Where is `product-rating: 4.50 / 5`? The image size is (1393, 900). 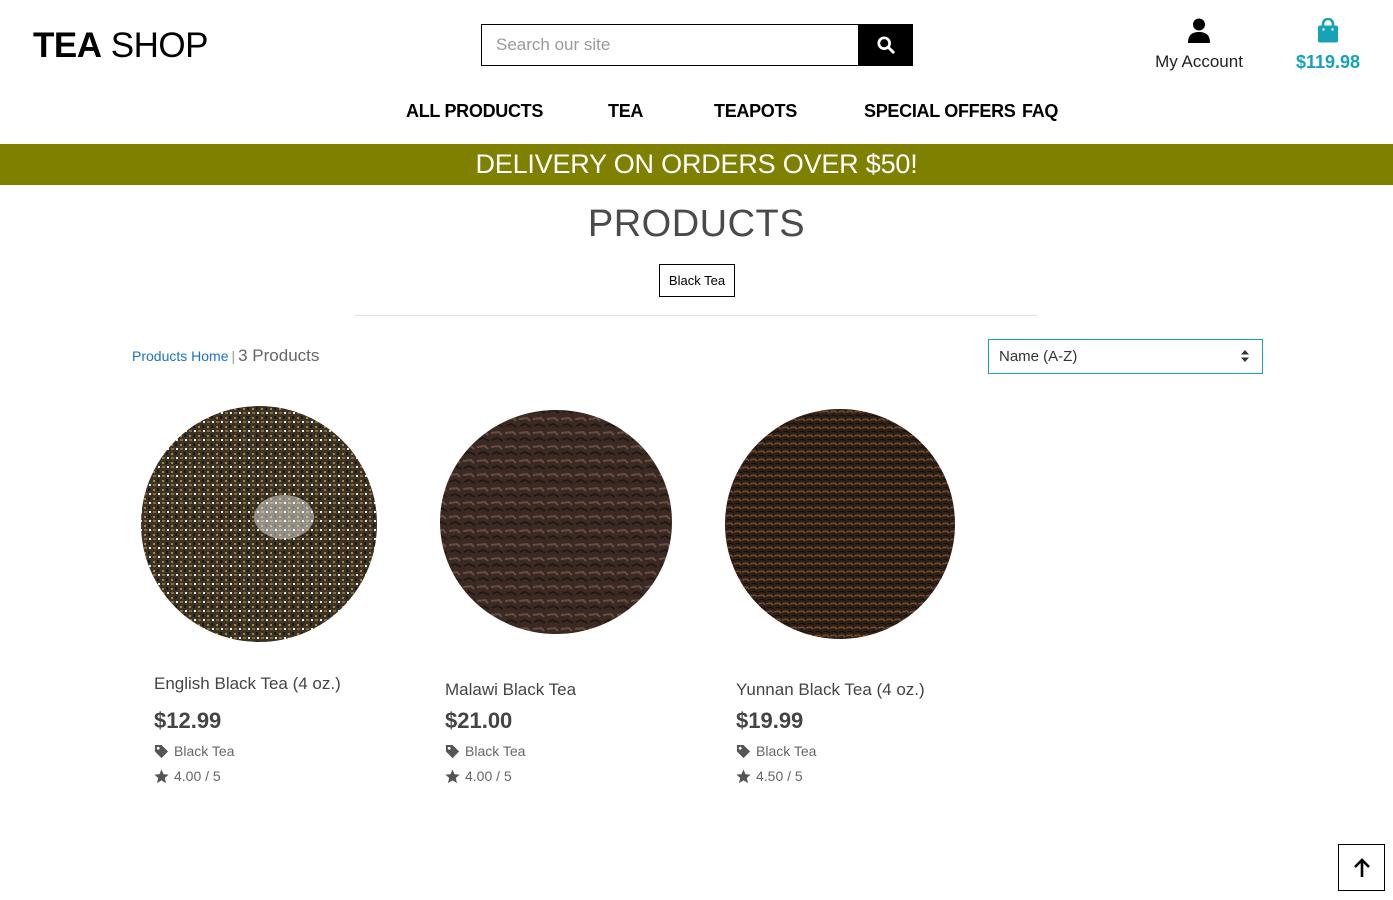 product-rating: 4.50 / 5 is located at coordinates (769, 776).